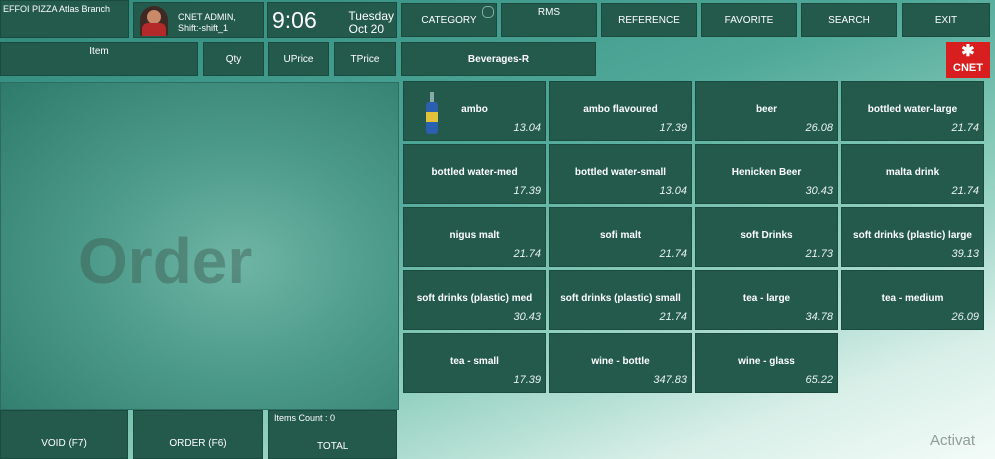 This screenshot has height=459, width=995. What do you see at coordinates (670, 380) in the screenshot?
I see `item-price: 347.83` at bounding box center [670, 380].